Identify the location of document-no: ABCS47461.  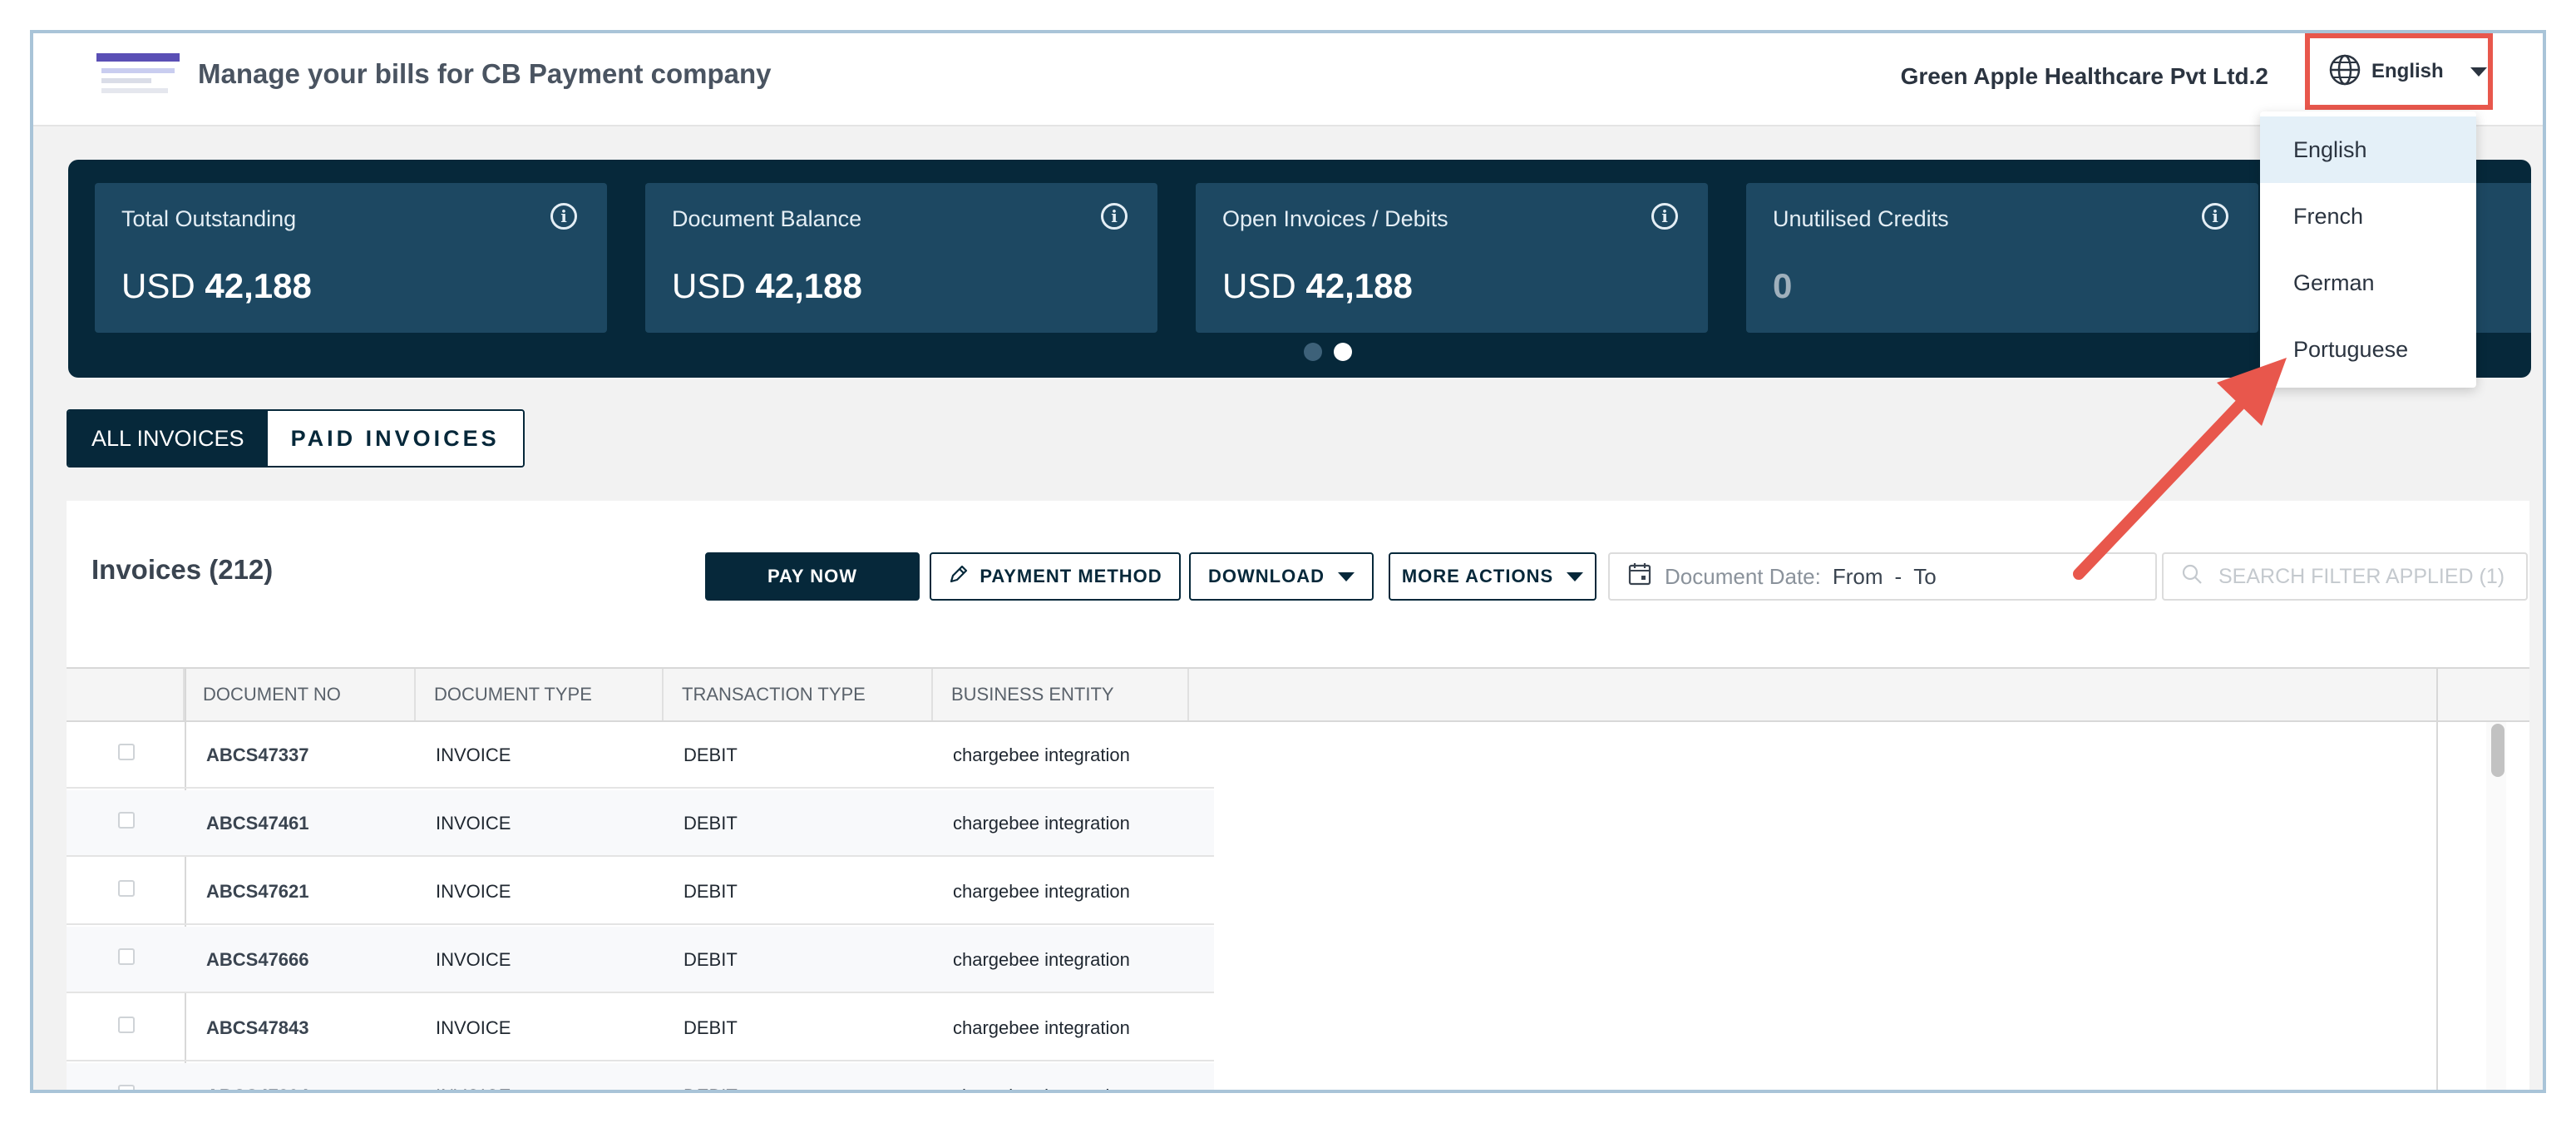
(257, 823).